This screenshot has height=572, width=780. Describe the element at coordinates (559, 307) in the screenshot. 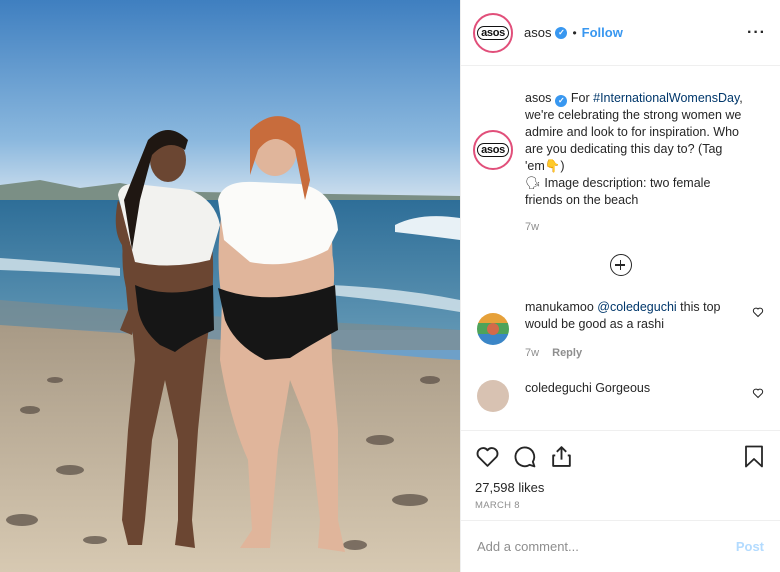

I see `comment-username: manukamoo` at that location.